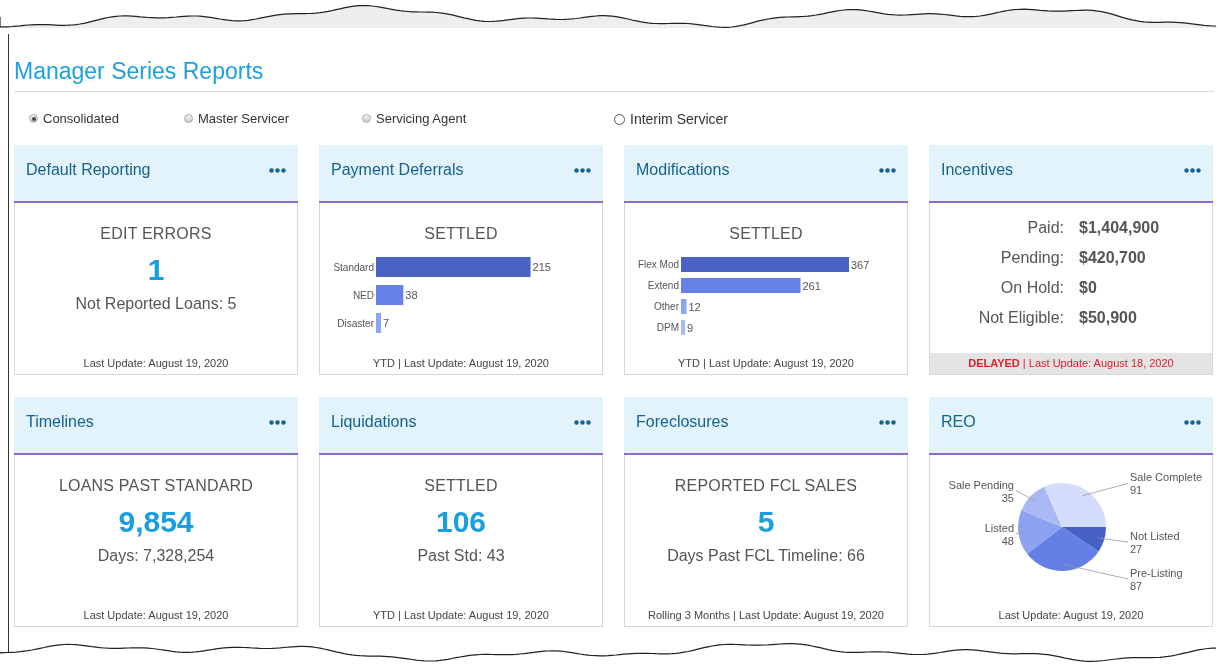 The width and height of the screenshot is (1218, 666). I want to click on bar-value: 367, so click(860, 264).